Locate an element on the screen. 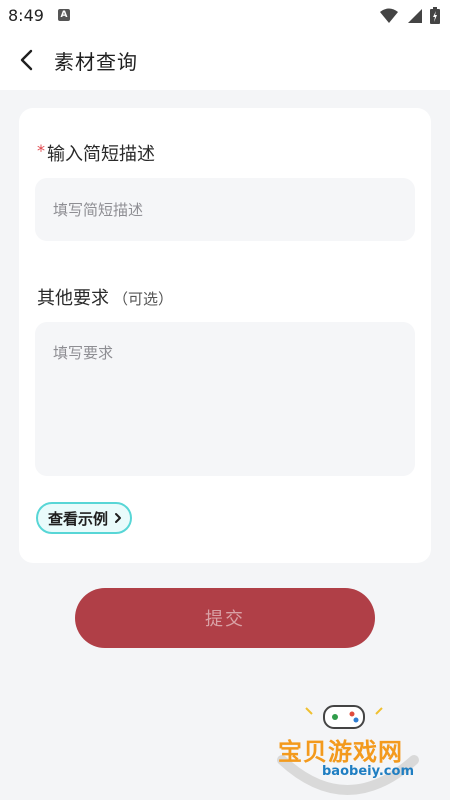 This screenshot has height=800, width=450. watermark-text: 宝贝游戏网 is located at coordinates (340, 752).